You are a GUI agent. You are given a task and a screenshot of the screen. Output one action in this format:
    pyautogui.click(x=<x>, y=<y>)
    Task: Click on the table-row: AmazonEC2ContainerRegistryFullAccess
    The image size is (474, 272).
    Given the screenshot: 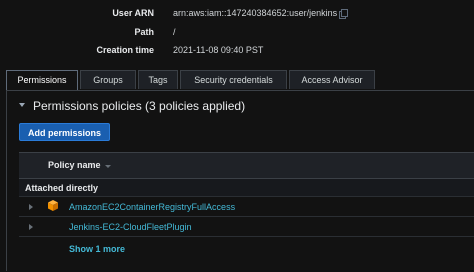 What is the action you would take?
    pyautogui.click(x=246, y=207)
    